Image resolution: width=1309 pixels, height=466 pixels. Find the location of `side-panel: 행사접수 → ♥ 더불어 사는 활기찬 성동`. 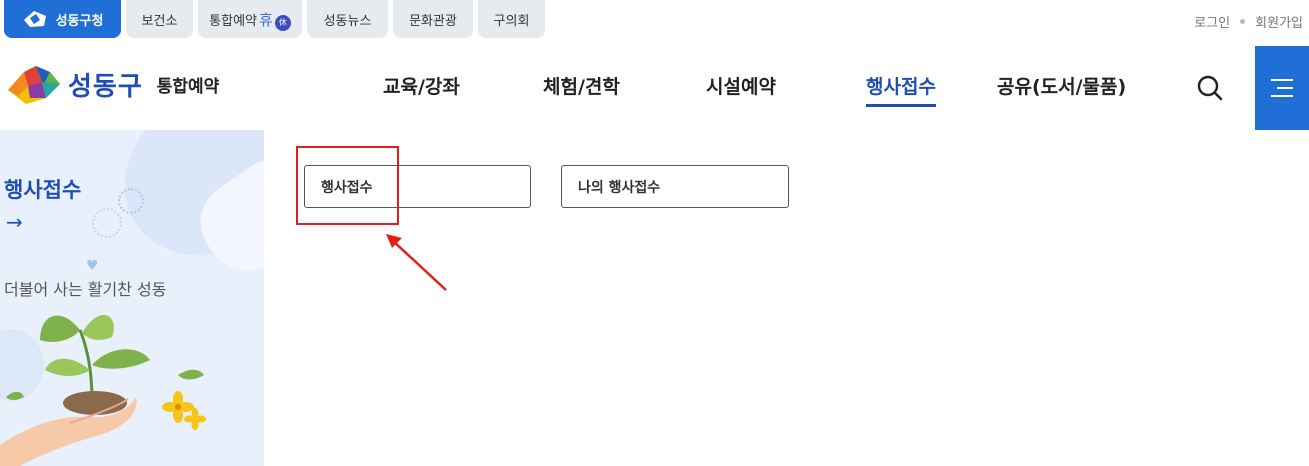

side-panel: 행사접수 → ♥ 더불어 사는 활기찬 성동 is located at coordinates (132, 298).